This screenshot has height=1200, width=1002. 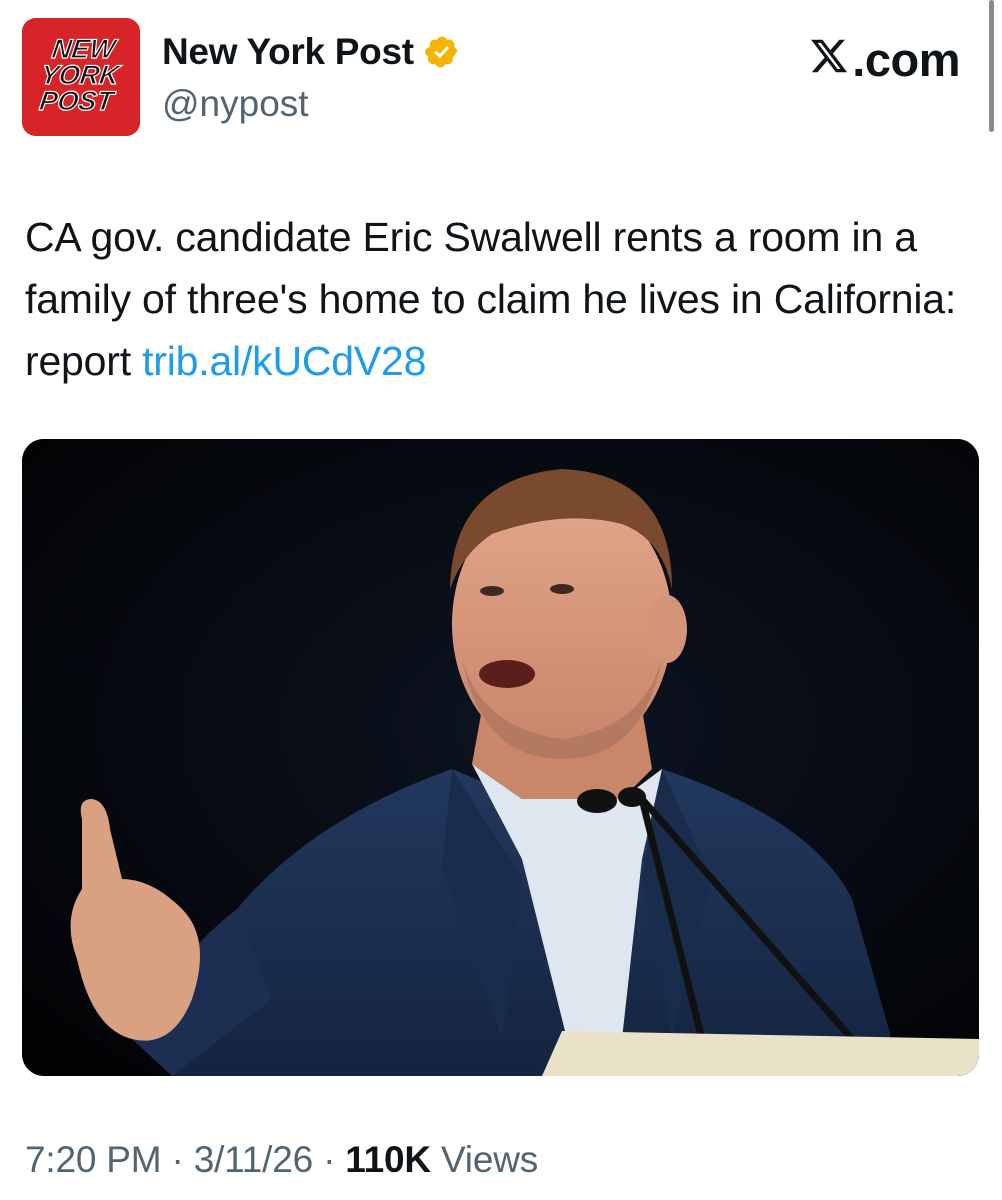 What do you see at coordinates (388, 1159) in the screenshot?
I see `views-count: 110K` at bounding box center [388, 1159].